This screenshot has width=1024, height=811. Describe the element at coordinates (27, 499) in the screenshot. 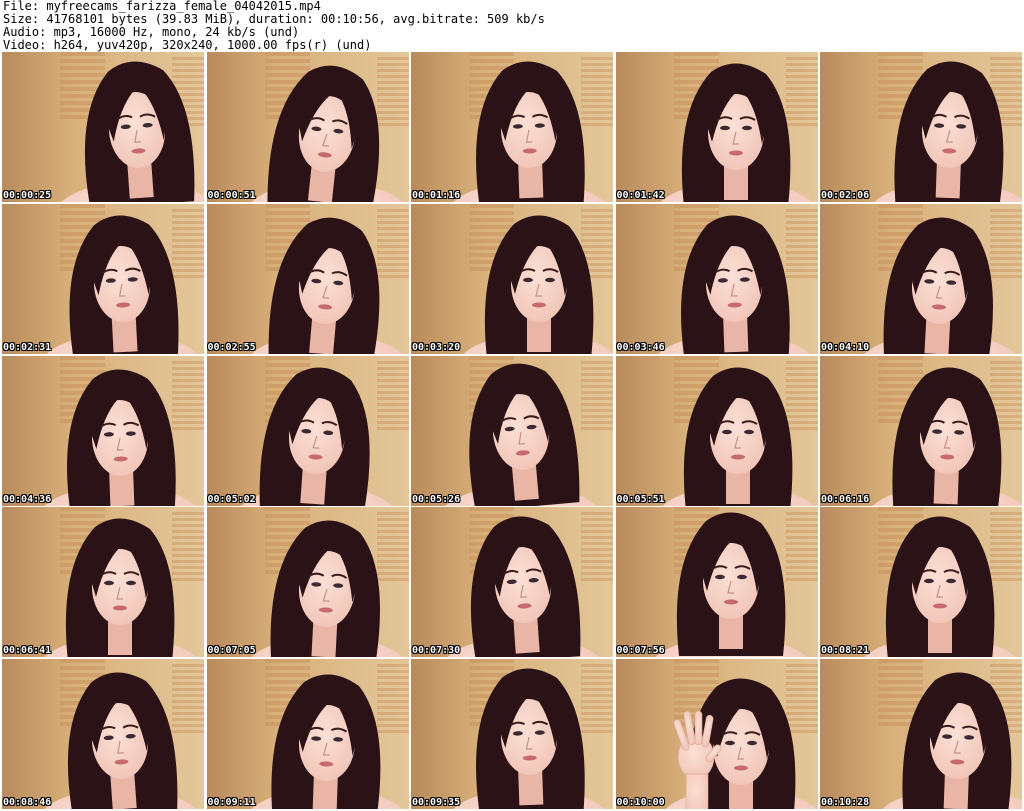

I see `timestamp-label: 00:04:36` at that location.